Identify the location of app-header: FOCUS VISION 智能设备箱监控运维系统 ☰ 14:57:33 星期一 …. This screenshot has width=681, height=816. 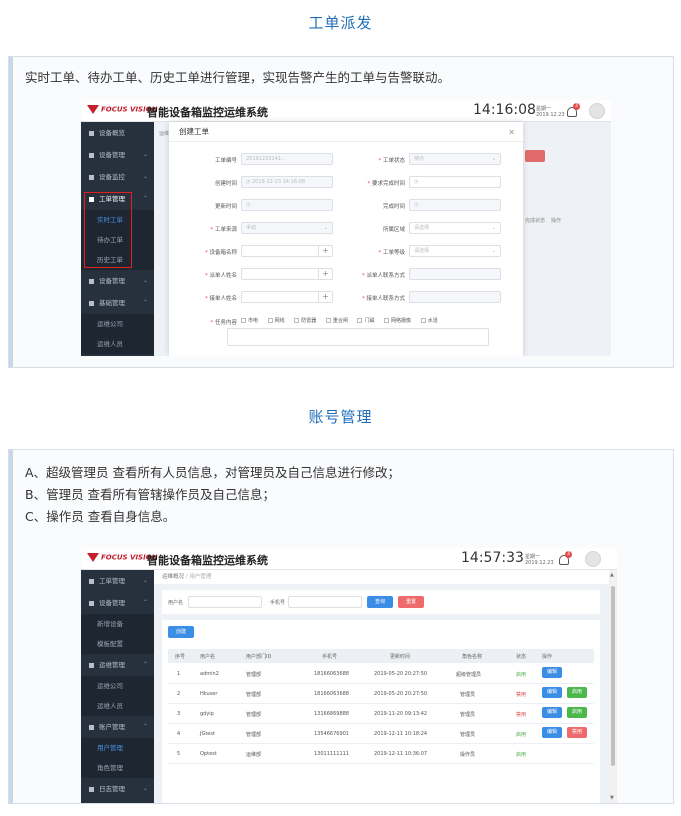
(349, 559).